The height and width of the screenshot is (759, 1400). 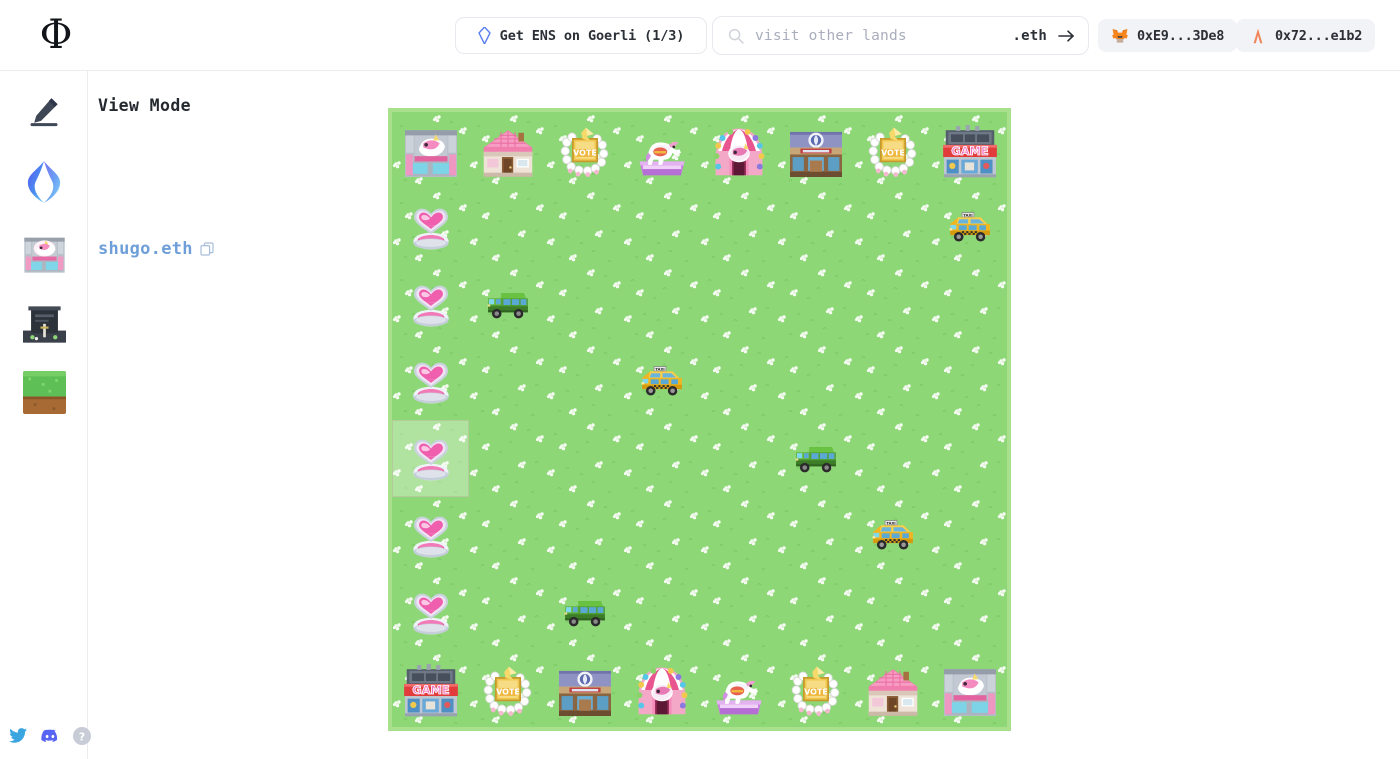 I want to click on search-lands-box: .eth, so click(x=900, y=35).